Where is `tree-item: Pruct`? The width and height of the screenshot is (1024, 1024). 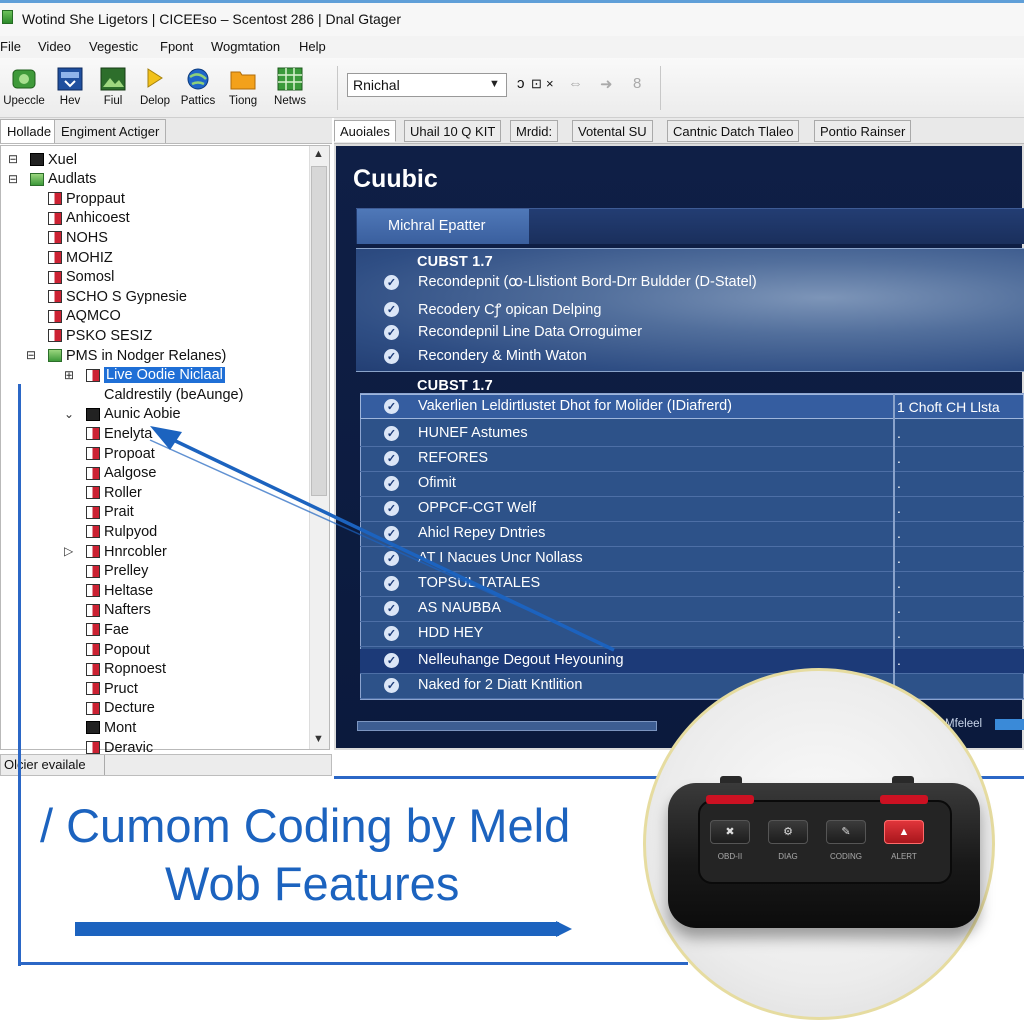 tree-item: Pruct is located at coordinates (112, 688).